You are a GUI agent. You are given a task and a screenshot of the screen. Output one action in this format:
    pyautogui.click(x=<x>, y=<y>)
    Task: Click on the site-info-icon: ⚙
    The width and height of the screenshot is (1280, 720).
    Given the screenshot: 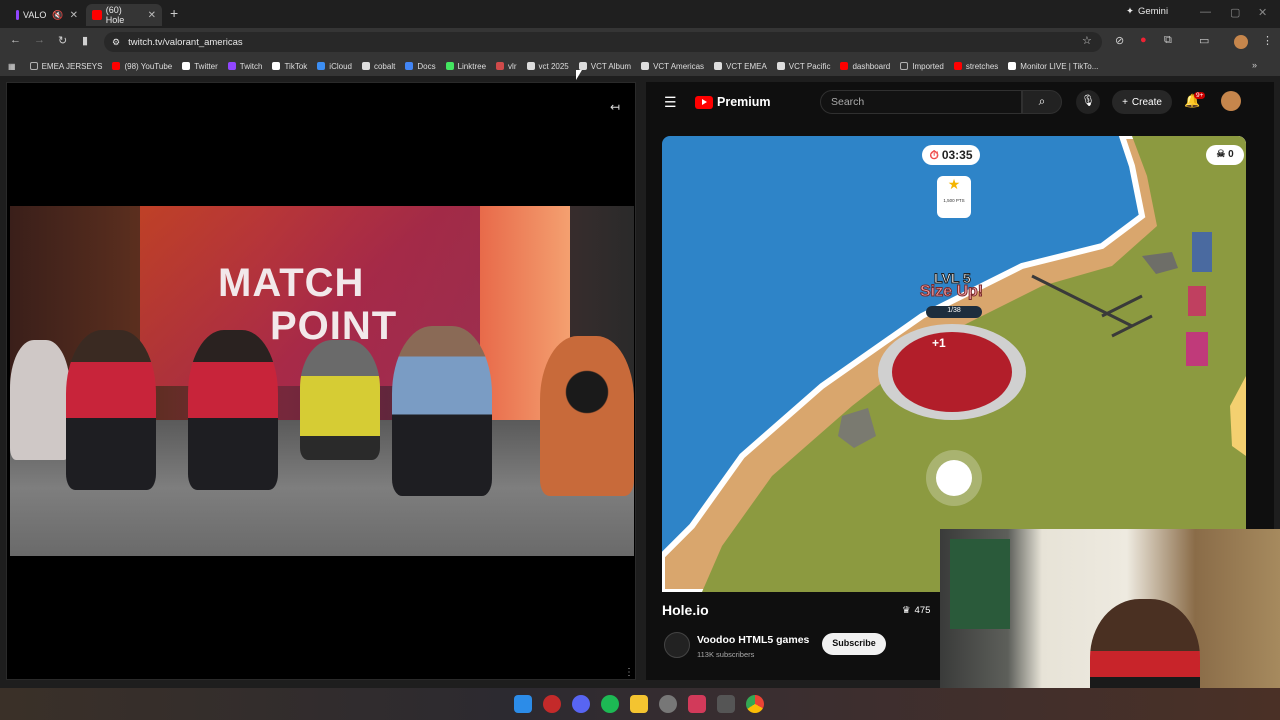 What is the action you would take?
    pyautogui.click(x=116, y=42)
    